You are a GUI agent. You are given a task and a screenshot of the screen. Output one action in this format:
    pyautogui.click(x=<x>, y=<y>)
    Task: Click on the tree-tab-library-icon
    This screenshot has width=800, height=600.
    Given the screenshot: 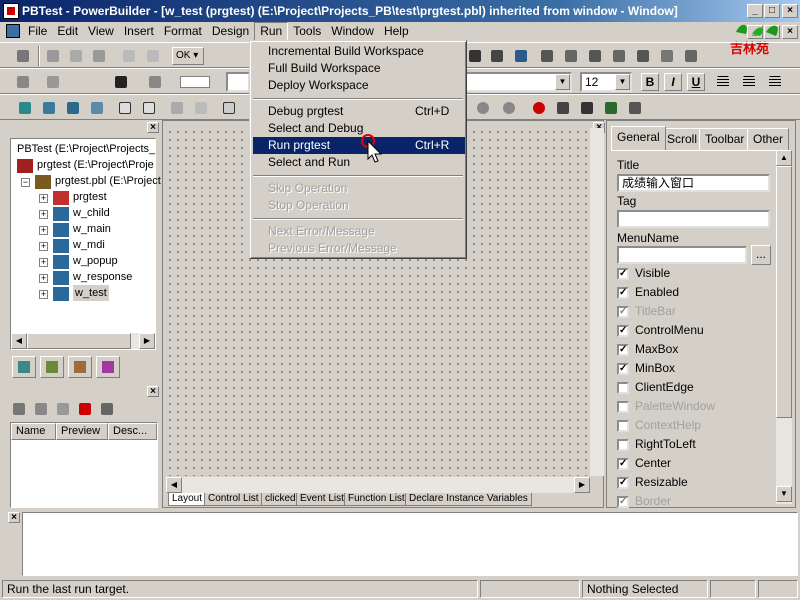 What is the action you would take?
    pyautogui.click(x=52, y=367)
    